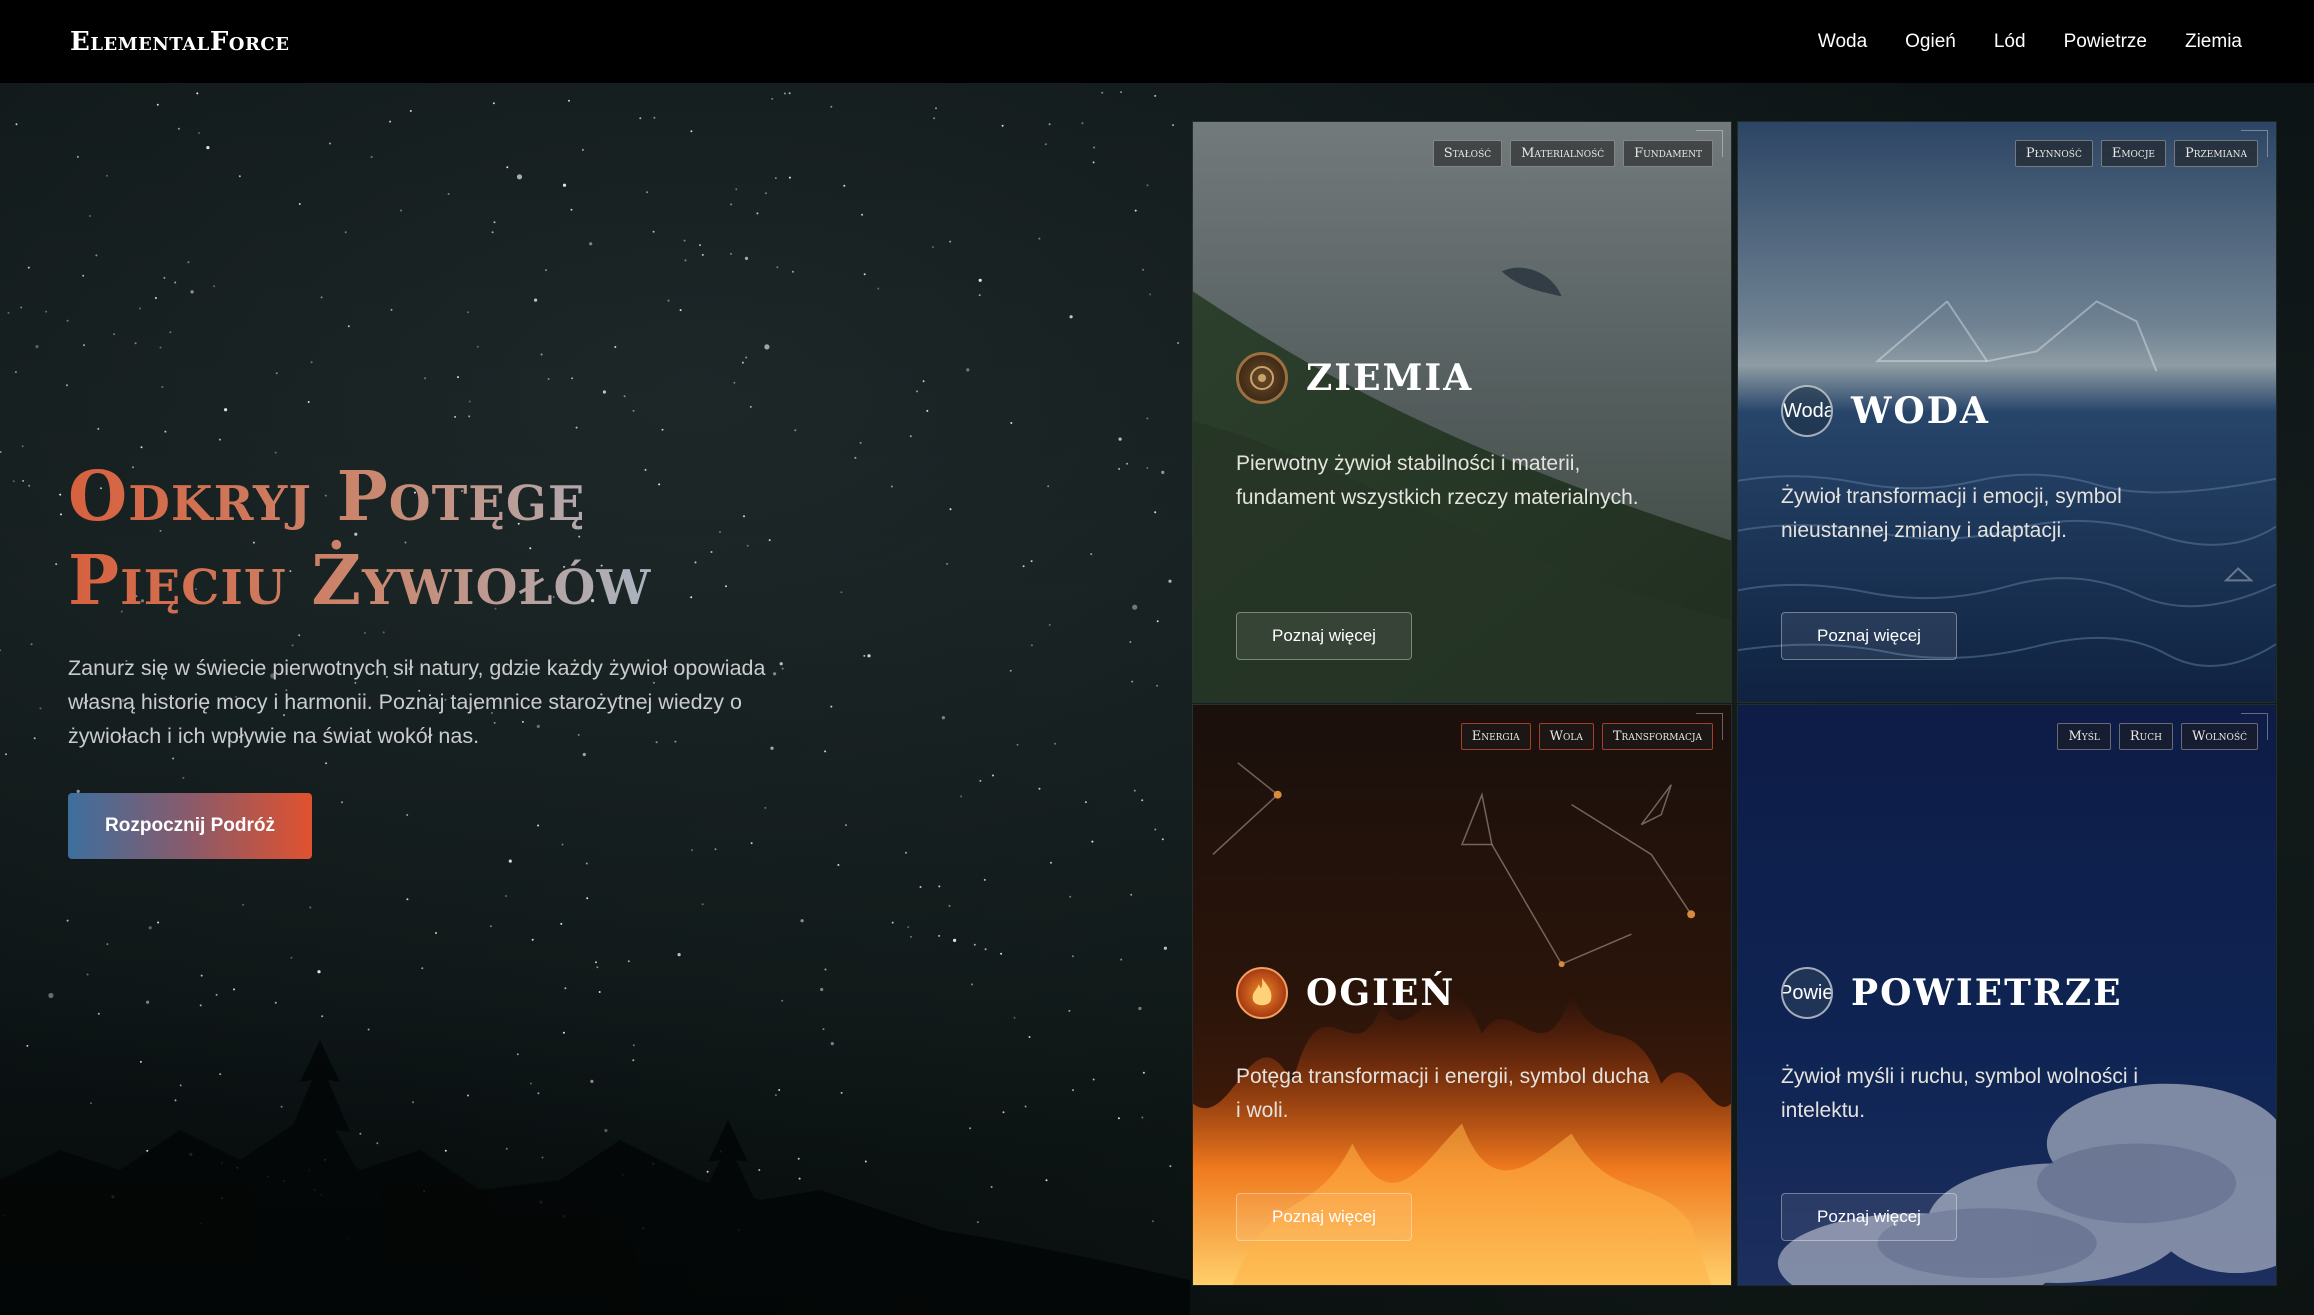  I want to click on tag-list: Stałość Materialność Fundament, so click(1572, 153).